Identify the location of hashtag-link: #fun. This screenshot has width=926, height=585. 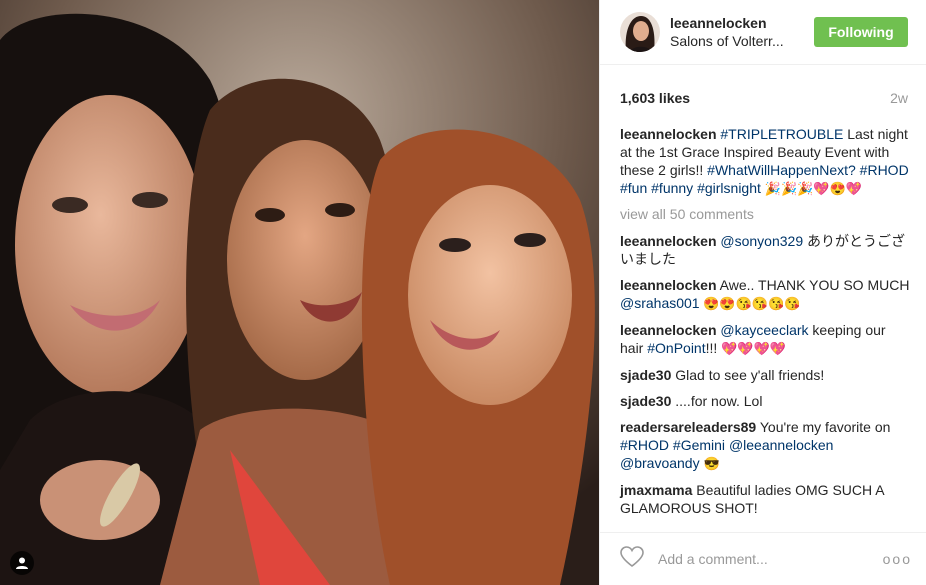
(633, 188).